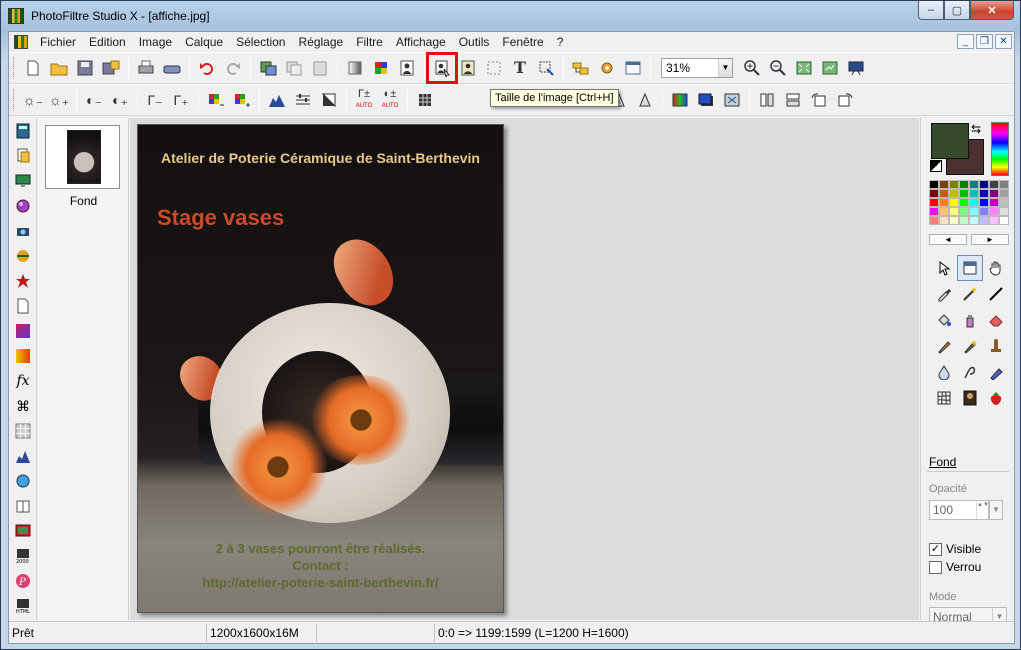 The height and width of the screenshot is (650, 1021). I want to click on menu-outils: Outils, so click(475, 42).